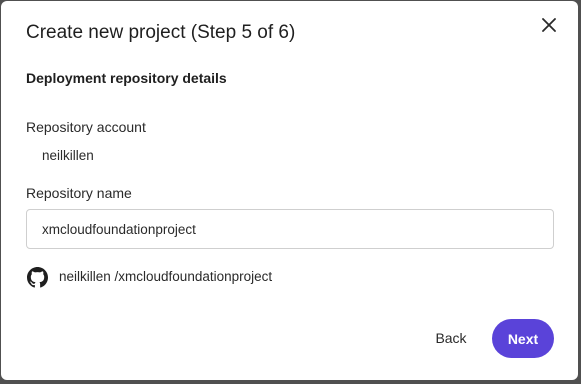  I want to click on github-icon, so click(37, 277).